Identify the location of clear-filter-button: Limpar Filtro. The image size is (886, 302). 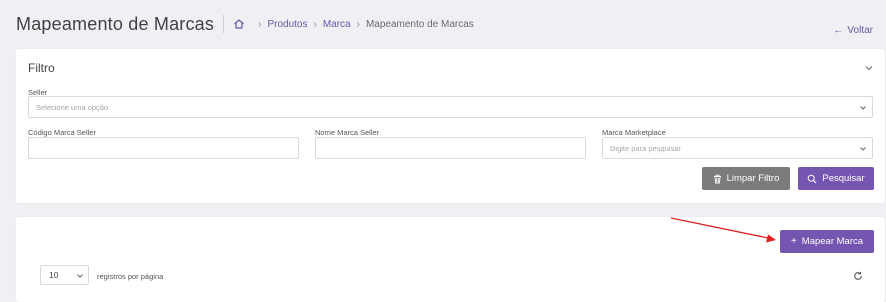
(746, 178).